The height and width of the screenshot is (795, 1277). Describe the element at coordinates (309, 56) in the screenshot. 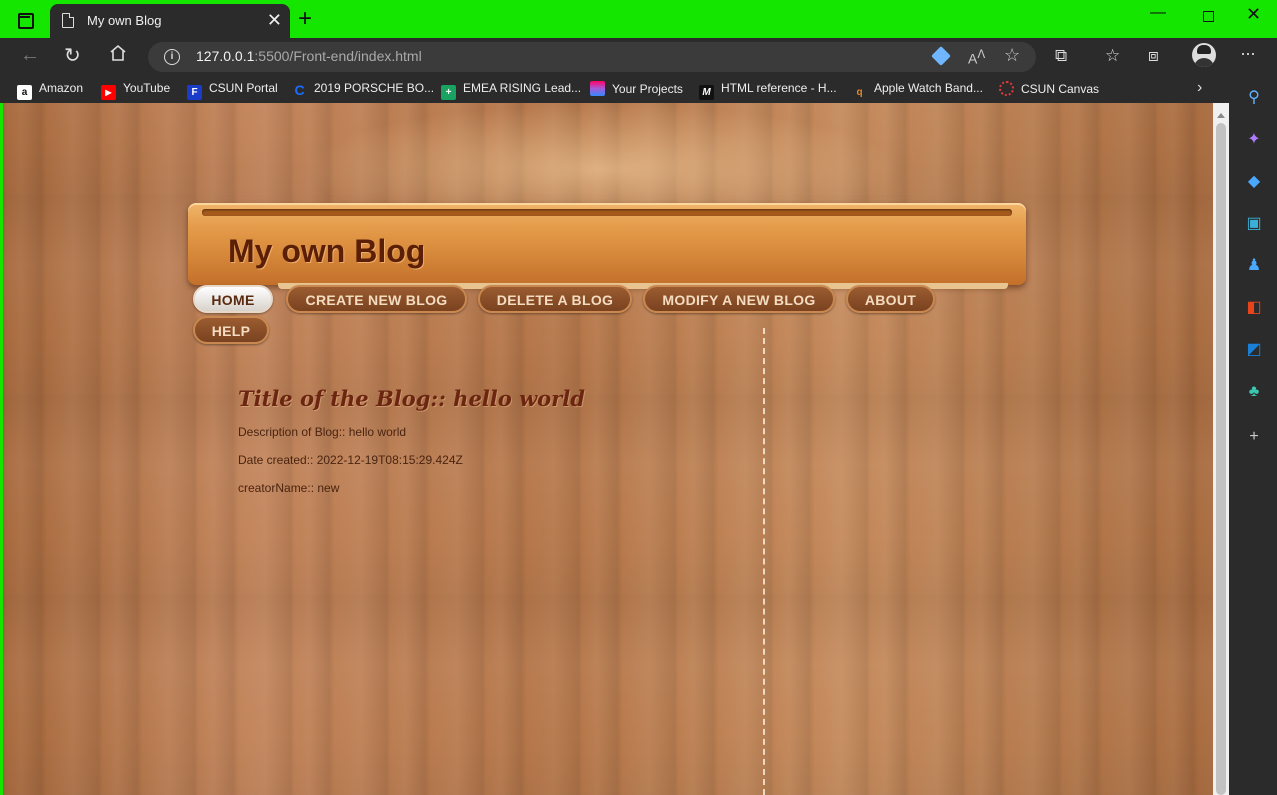

I see `url-text: 127.0.0.1:5500/Front-end/index.html` at that location.